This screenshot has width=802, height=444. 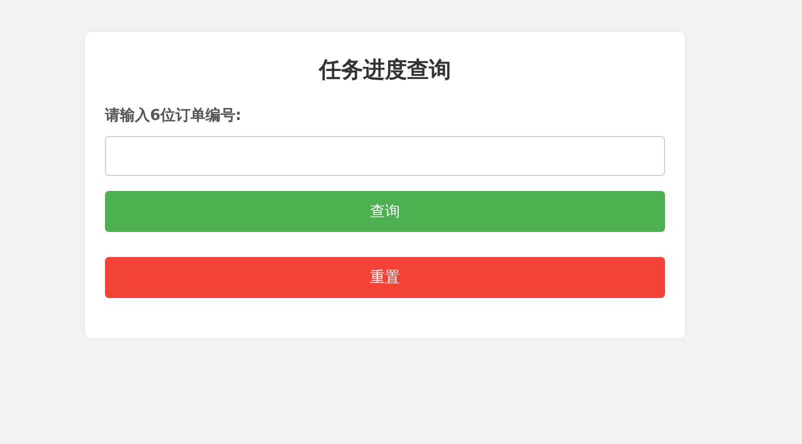 What do you see at coordinates (385, 277) in the screenshot?
I see `reset-button: 重置` at bounding box center [385, 277].